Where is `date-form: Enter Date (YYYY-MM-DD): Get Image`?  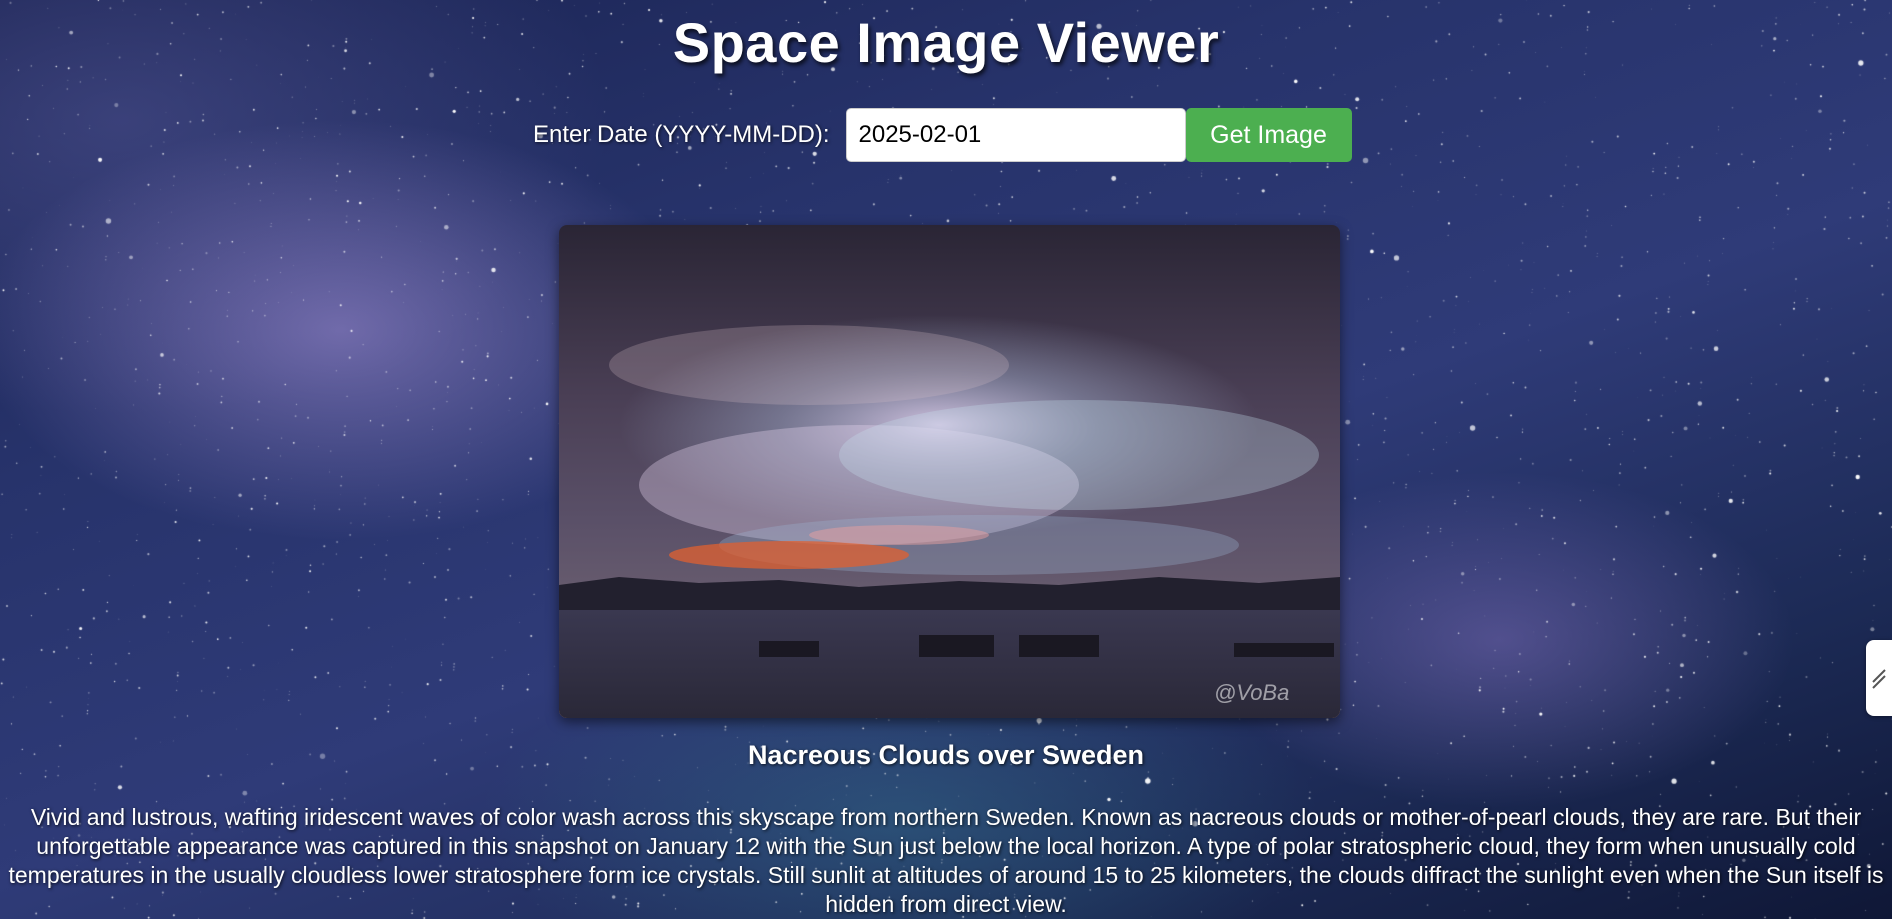
date-form: Enter Date (YYYY-MM-DD): Get Image is located at coordinates (942, 135).